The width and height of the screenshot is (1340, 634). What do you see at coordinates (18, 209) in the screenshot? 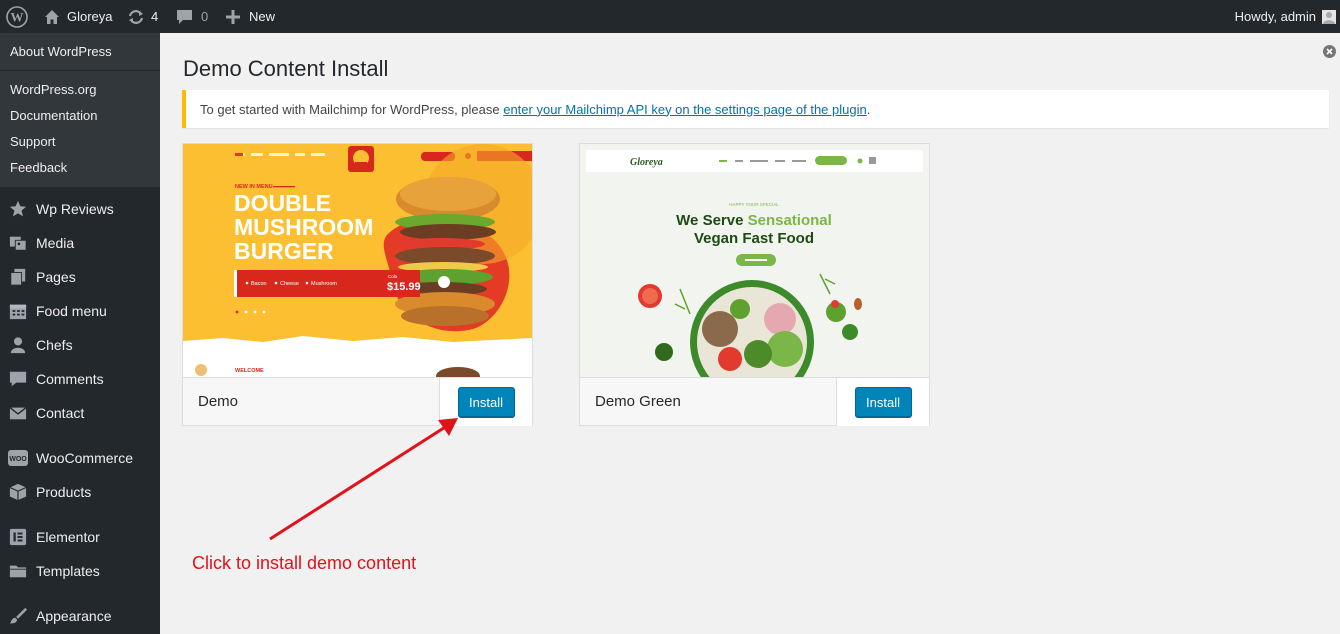
I see `star-icon` at bounding box center [18, 209].